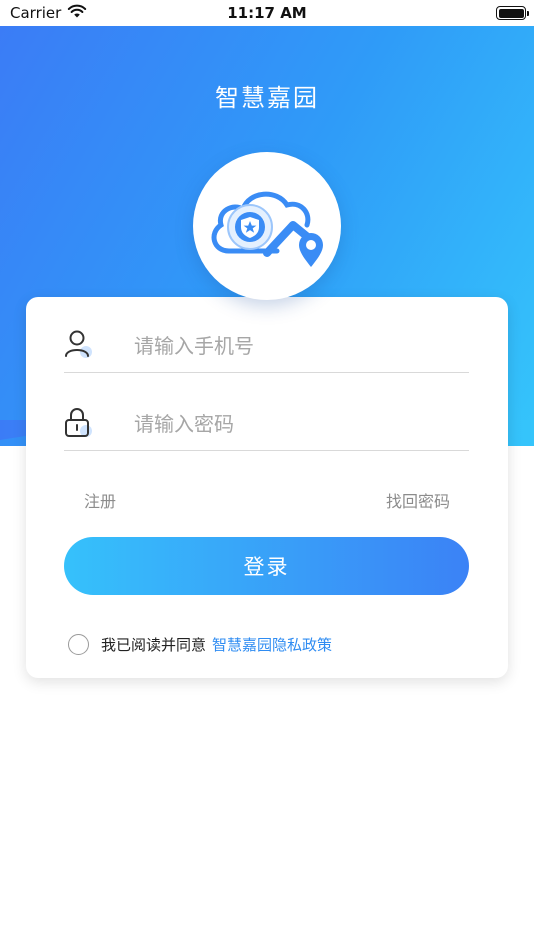  Describe the element at coordinates (36, 13) in the screenshot. I see `carrier-label: Carrier` at that location.